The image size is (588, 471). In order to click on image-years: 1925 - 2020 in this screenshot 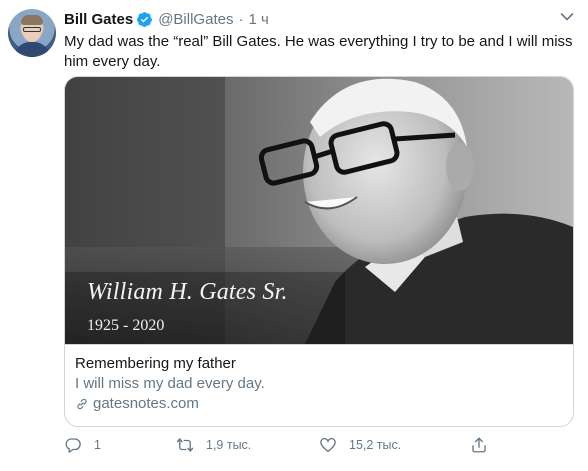, I will do `click(126, 325)`.